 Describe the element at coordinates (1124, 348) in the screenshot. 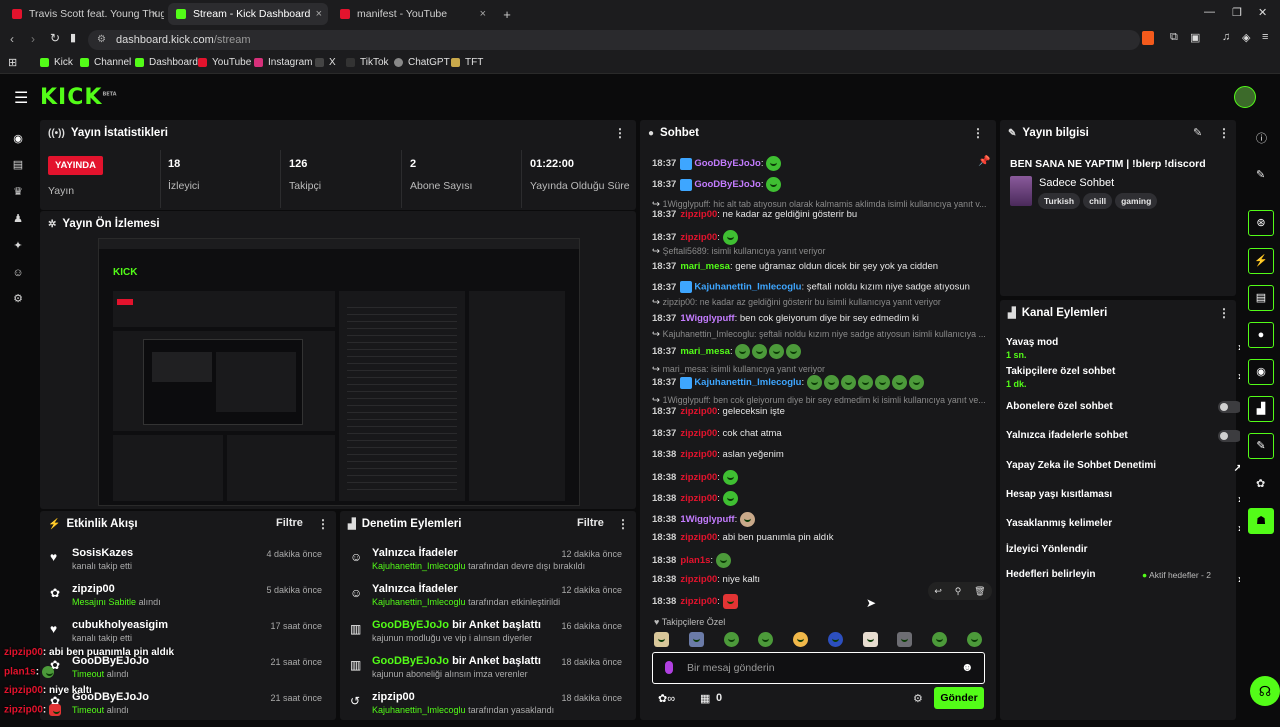

I see `slow-mode-row: Yavaş mod1 sn.›` at that location.